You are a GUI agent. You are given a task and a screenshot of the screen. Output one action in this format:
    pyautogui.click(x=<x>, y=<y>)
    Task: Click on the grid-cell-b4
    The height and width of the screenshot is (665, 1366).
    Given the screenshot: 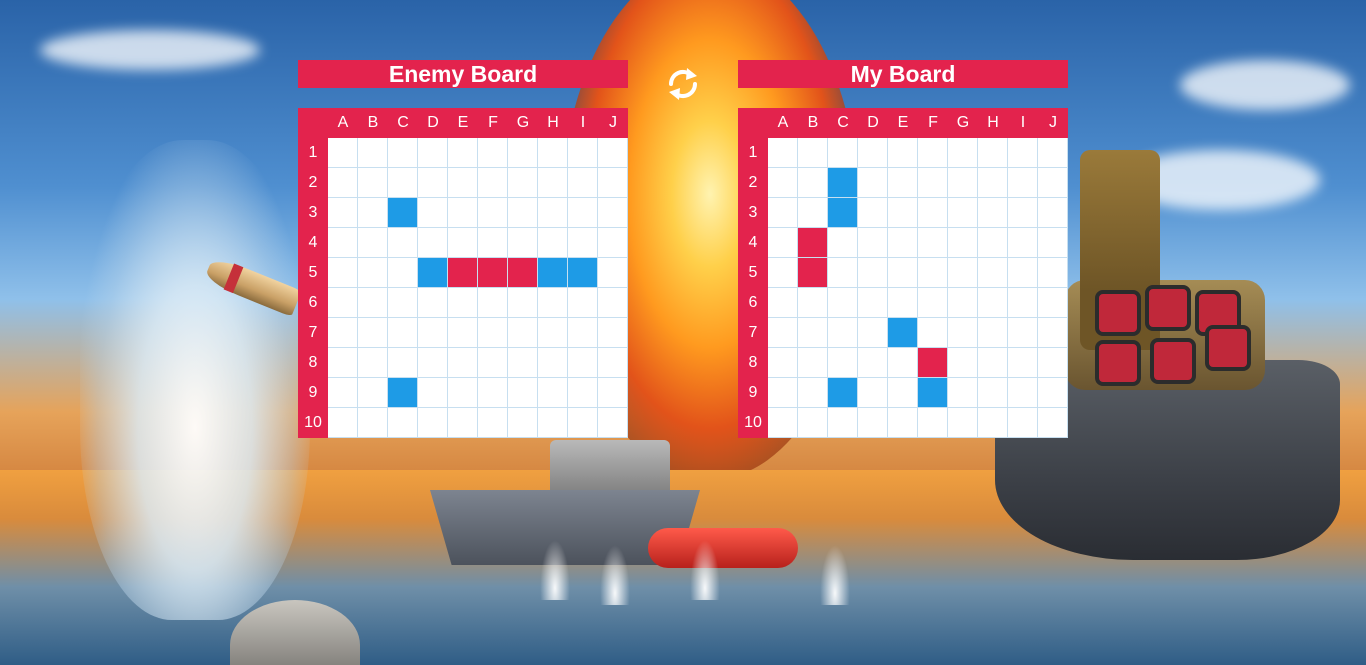 What is the action you would take?
    pyautogui.click(x=373, y=243)
    